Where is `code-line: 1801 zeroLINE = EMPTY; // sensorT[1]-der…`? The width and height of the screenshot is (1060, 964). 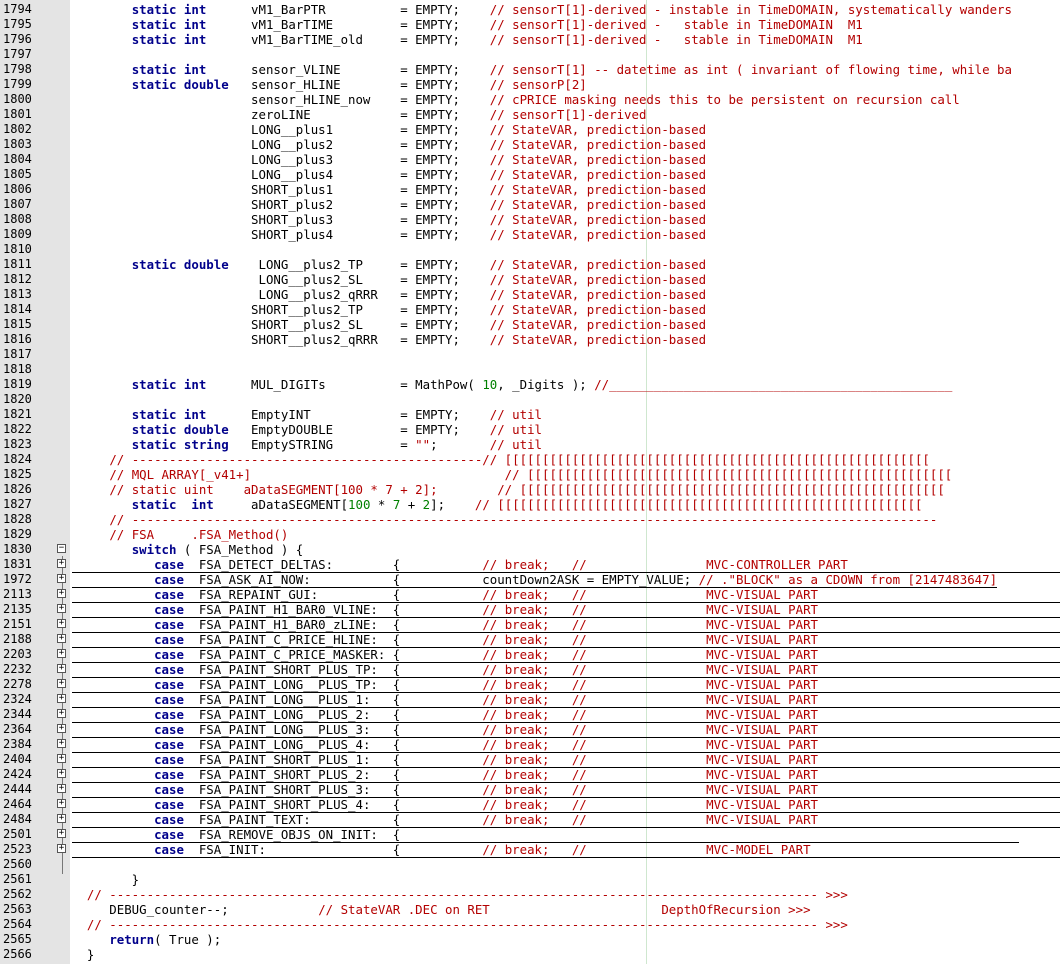 code-line: 1801 zeroLINE = EMPTY; // sensorT[1]-der… is located at coordinates (530, 114).